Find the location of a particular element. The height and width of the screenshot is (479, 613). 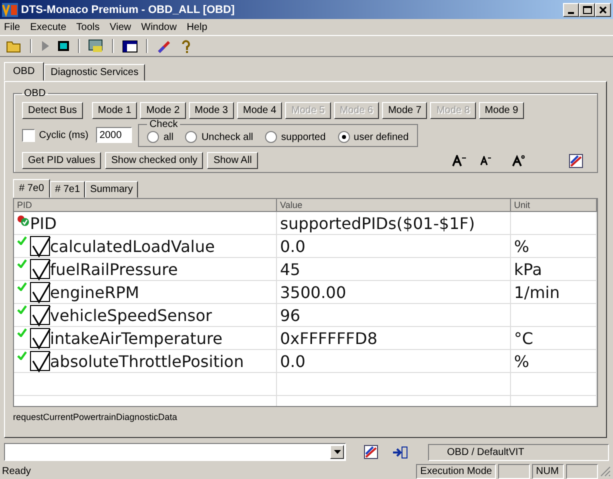

cycle-time-field: 2000 is located at coordinates (114, 135).